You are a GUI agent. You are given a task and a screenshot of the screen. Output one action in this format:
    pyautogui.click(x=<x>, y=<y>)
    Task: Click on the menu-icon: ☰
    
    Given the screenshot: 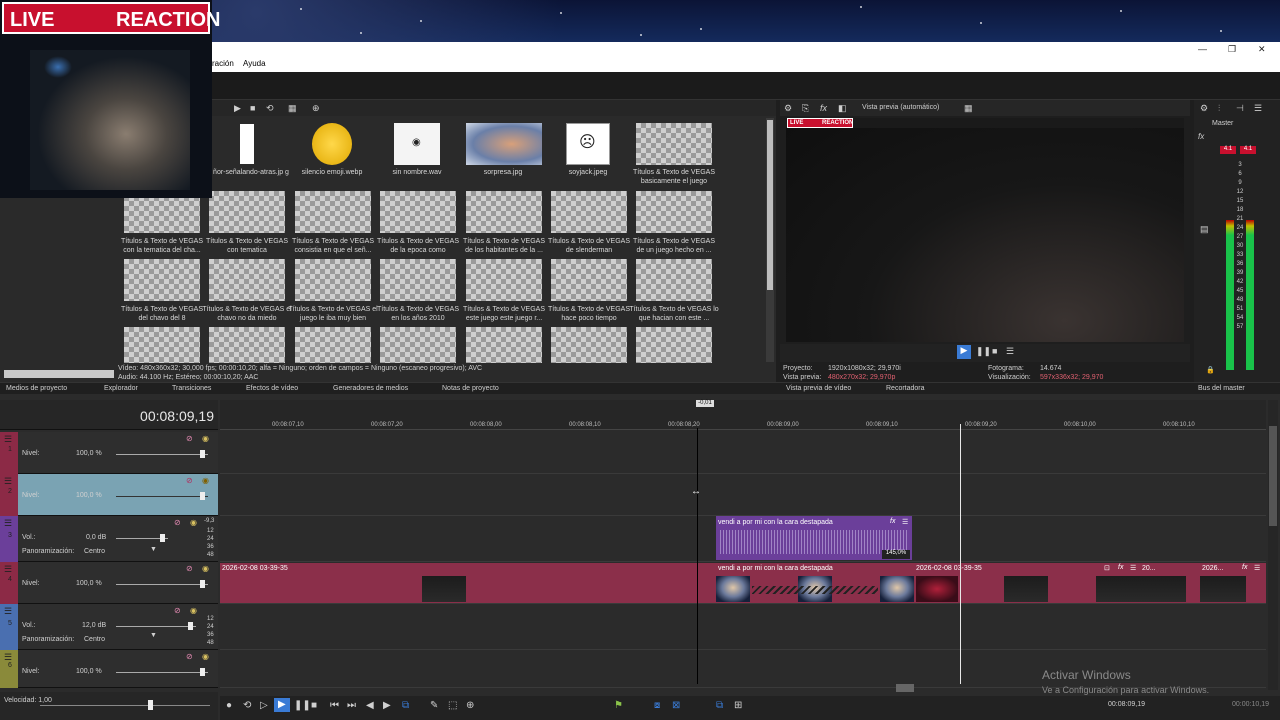 What is the action you would take?
    pyautogui.click(x=1258, y=108)
    